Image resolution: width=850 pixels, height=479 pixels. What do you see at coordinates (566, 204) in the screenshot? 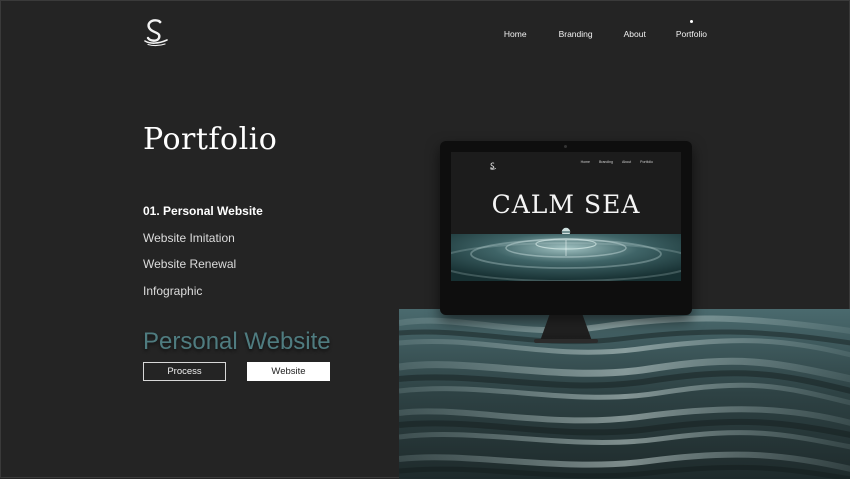
I see `preview-headline: CALM SEA` at bounding box center [566, 204].